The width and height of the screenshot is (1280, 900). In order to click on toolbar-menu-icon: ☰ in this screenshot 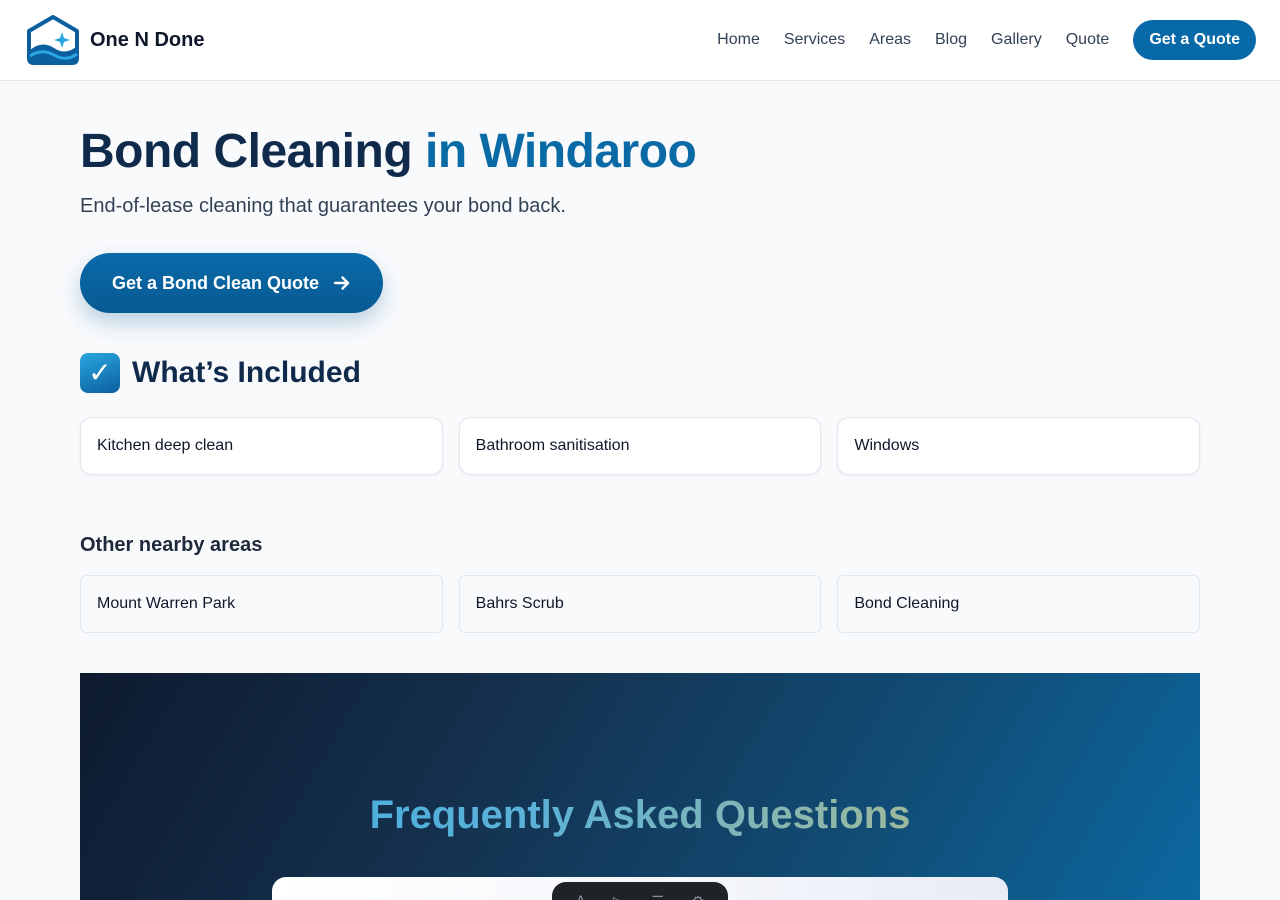, I will do `click(657, 897)`.